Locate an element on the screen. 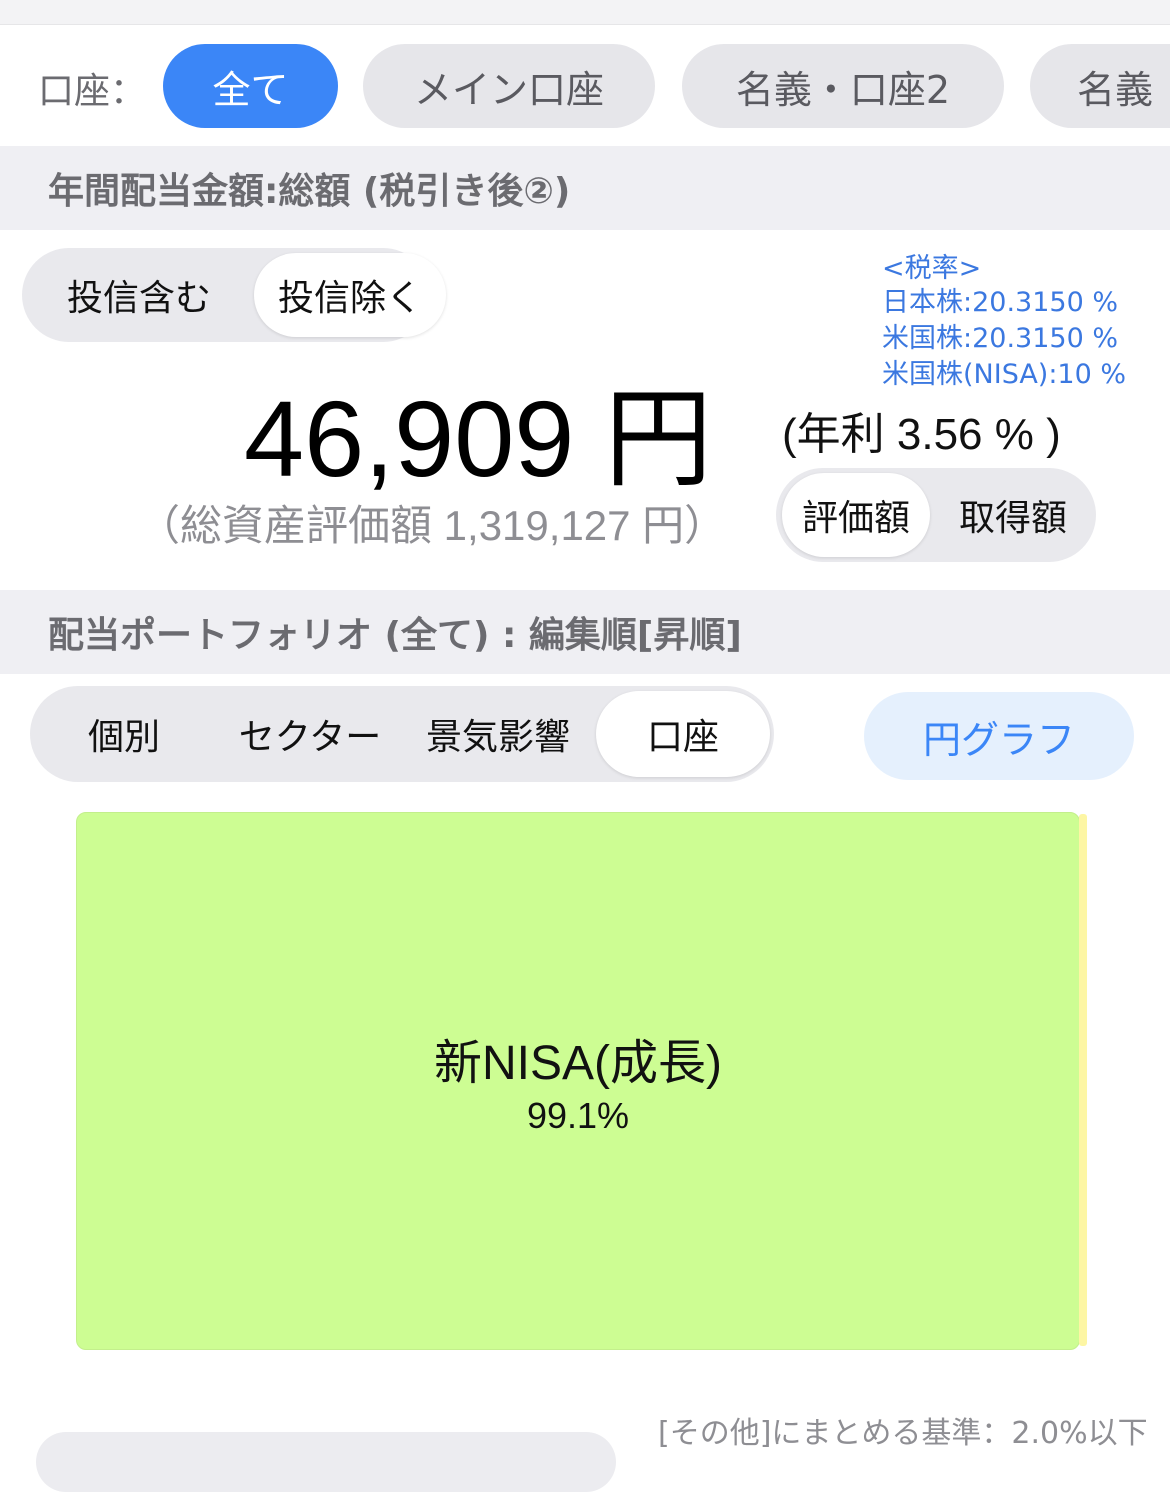  tax-rate-jp: 日本株:20.3150 % is located at coordinates (1000, 302).